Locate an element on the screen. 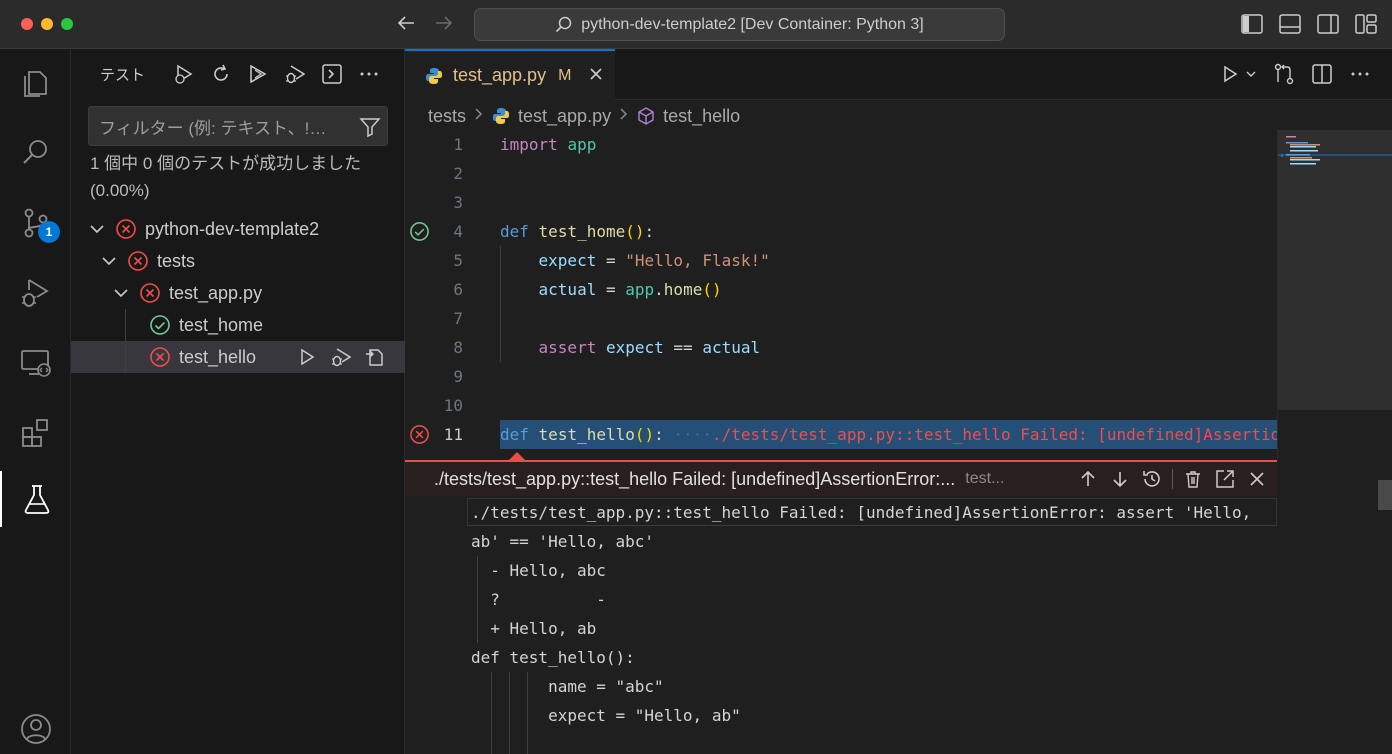  tab-label: test_app.py is located at coordinates (500, 75).